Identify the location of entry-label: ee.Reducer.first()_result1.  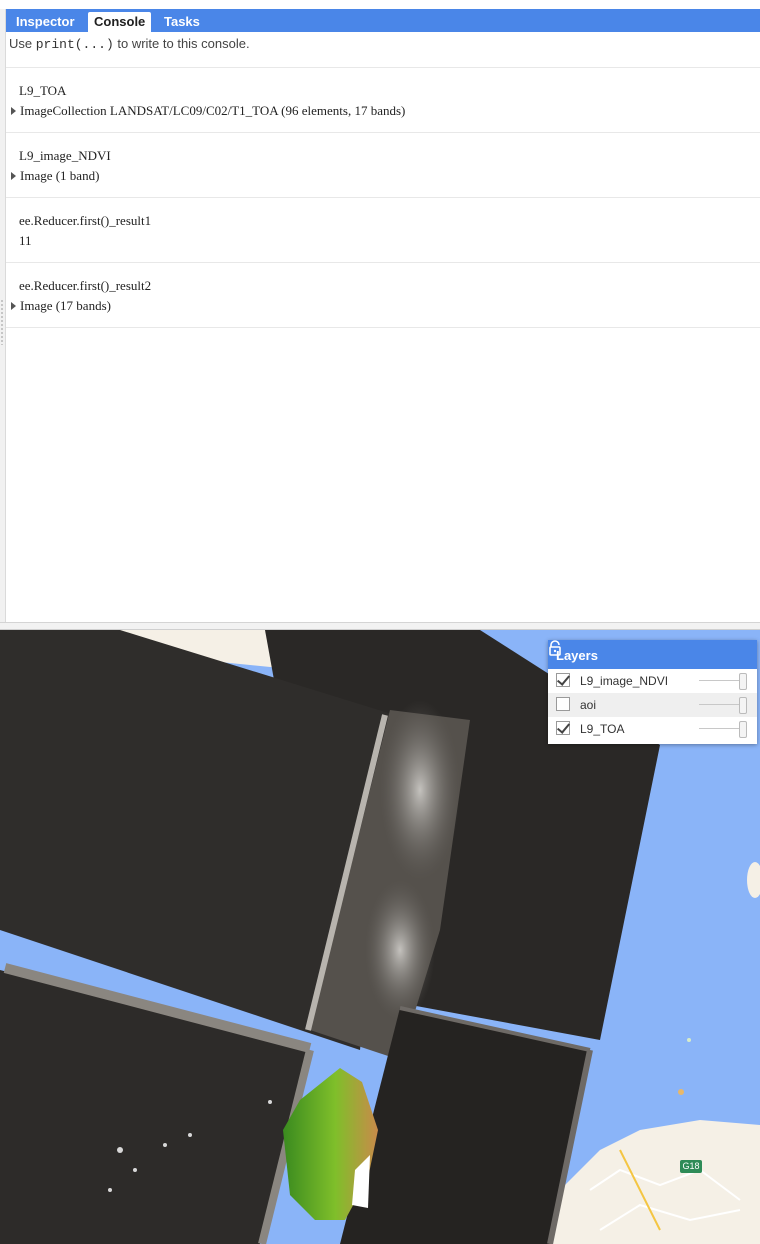
(85, 220).